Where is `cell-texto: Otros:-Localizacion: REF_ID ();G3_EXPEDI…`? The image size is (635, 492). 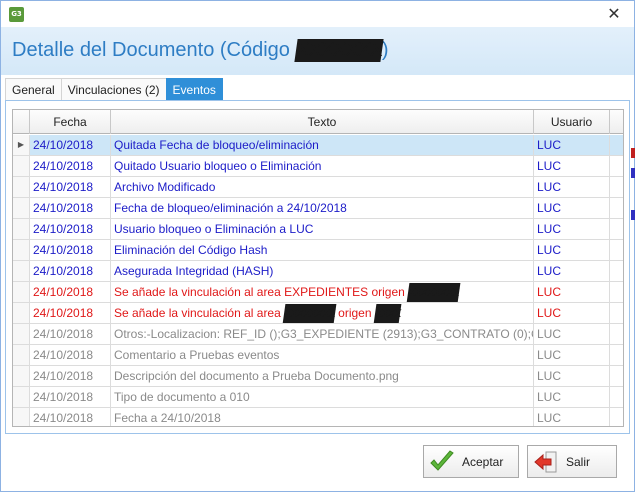
cell-texto: Otros:-Localizacion: REF_ID ();G3_EXPEDI… is located at coordinates (322, 334).